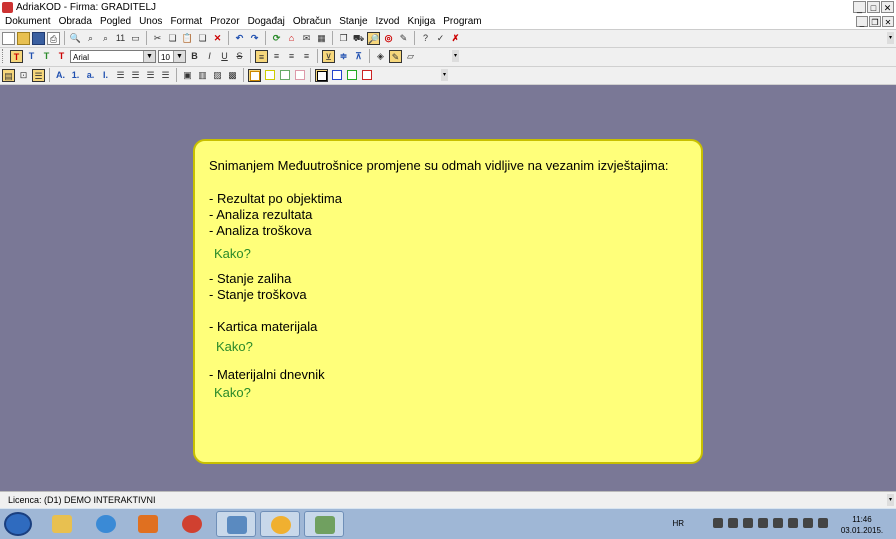 This screenshot has height=539, width=896. What do you see at coordinates (27, 22) in the screenshot?
I see `menu-dokument: Dokument` at bounding box center [27, 22].